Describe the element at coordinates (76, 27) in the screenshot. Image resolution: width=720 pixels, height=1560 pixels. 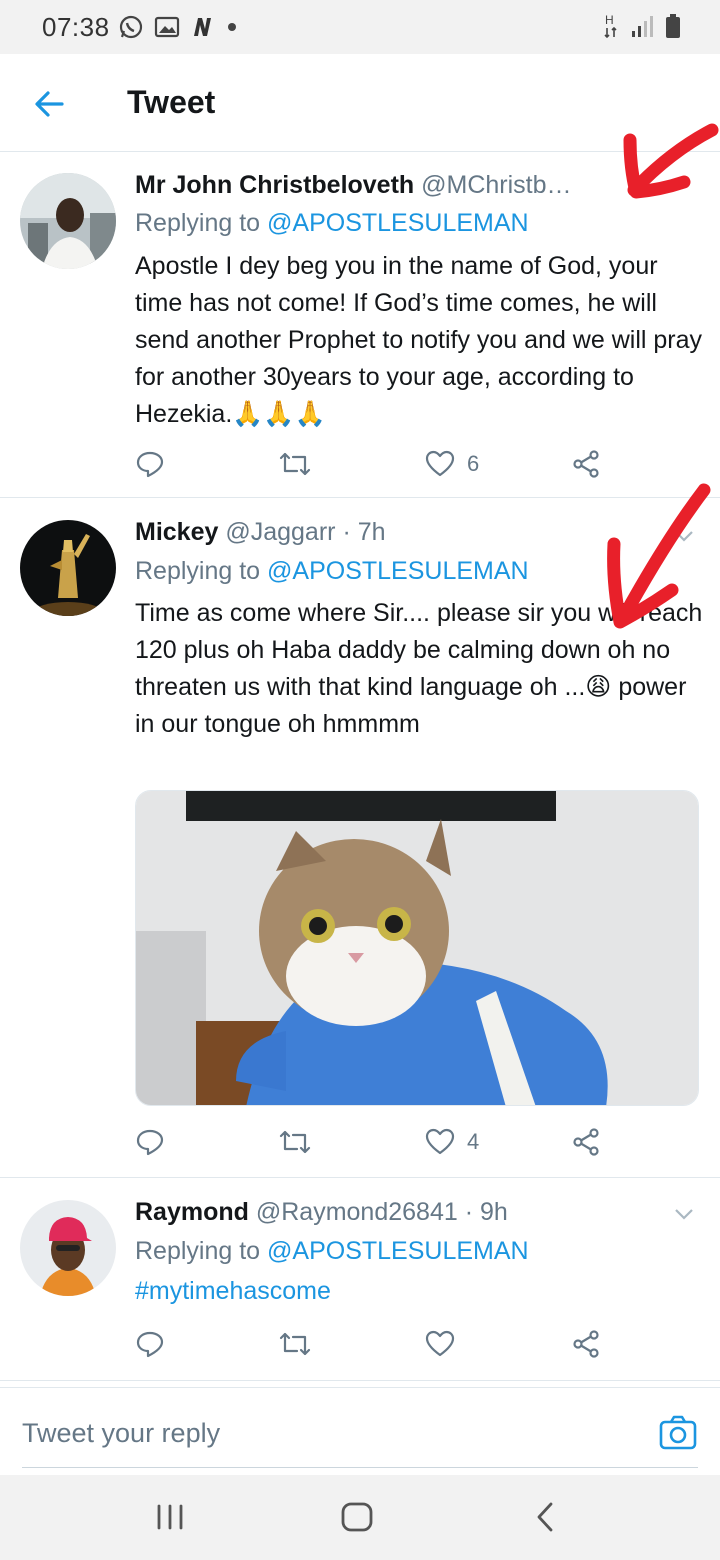
I see `status-time: 07:38` at that location.